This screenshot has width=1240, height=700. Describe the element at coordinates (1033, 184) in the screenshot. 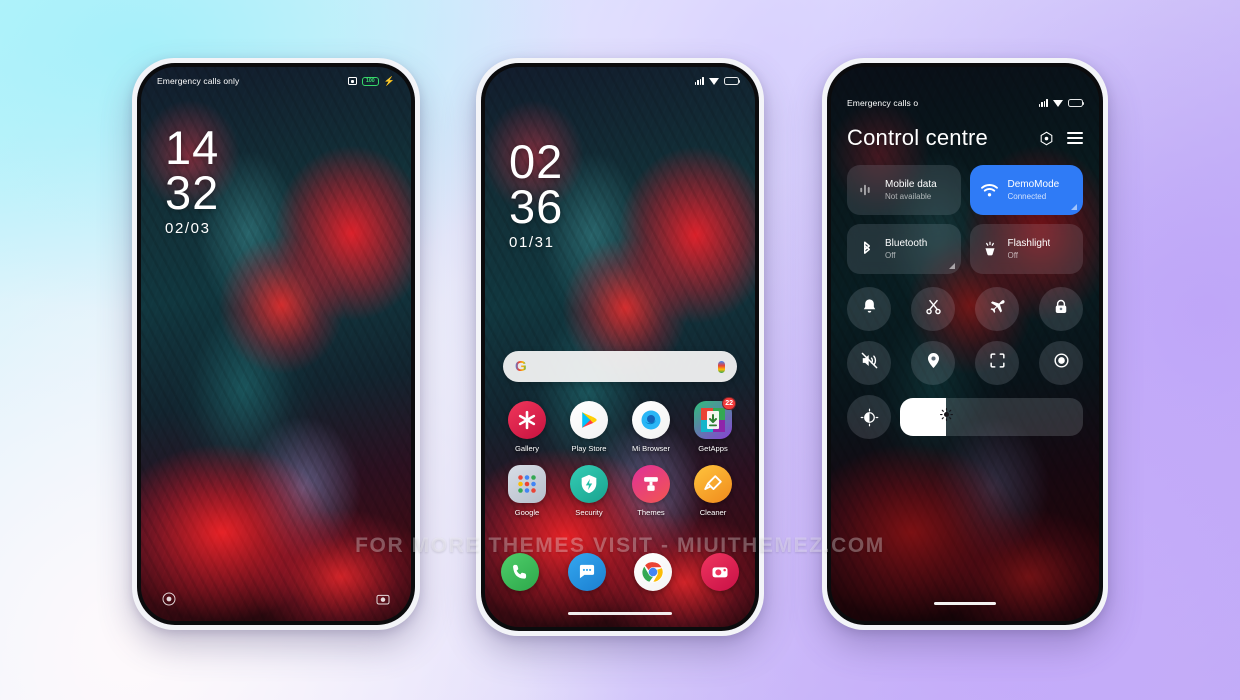

I see `tile-name: DemoMode` at that location.